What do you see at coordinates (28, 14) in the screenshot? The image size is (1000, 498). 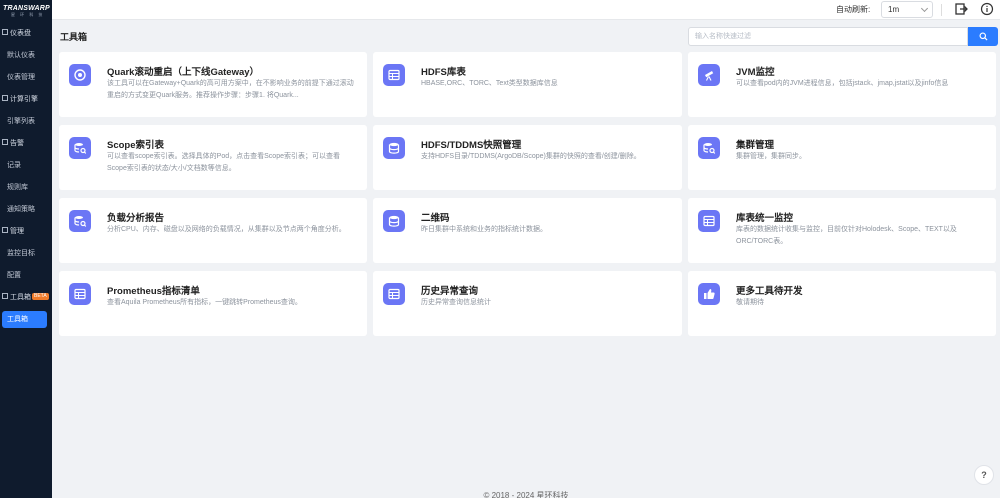 I see `logo-subtext: 星 环 科 技` at bounding box center [28, 14].